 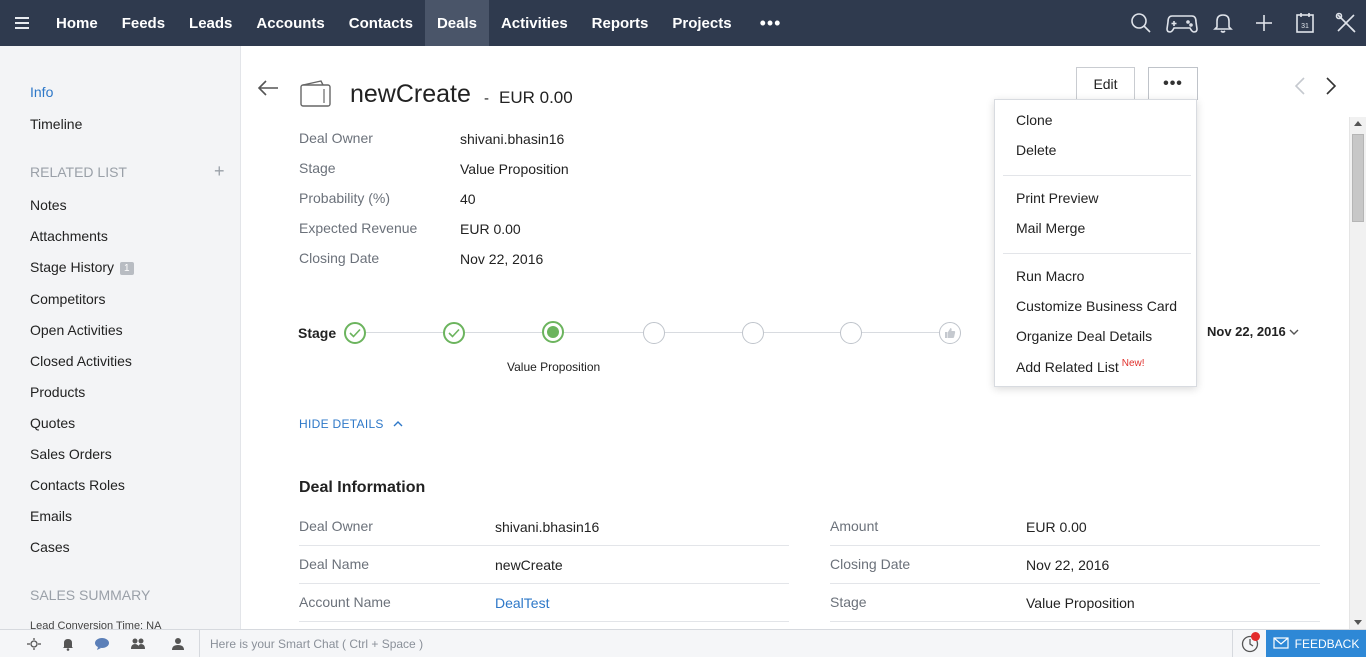 What do you see at coordinates (339, 258) in the screenshot?
I see `summary-label: Closing Date` at bounding box center [339, 258].